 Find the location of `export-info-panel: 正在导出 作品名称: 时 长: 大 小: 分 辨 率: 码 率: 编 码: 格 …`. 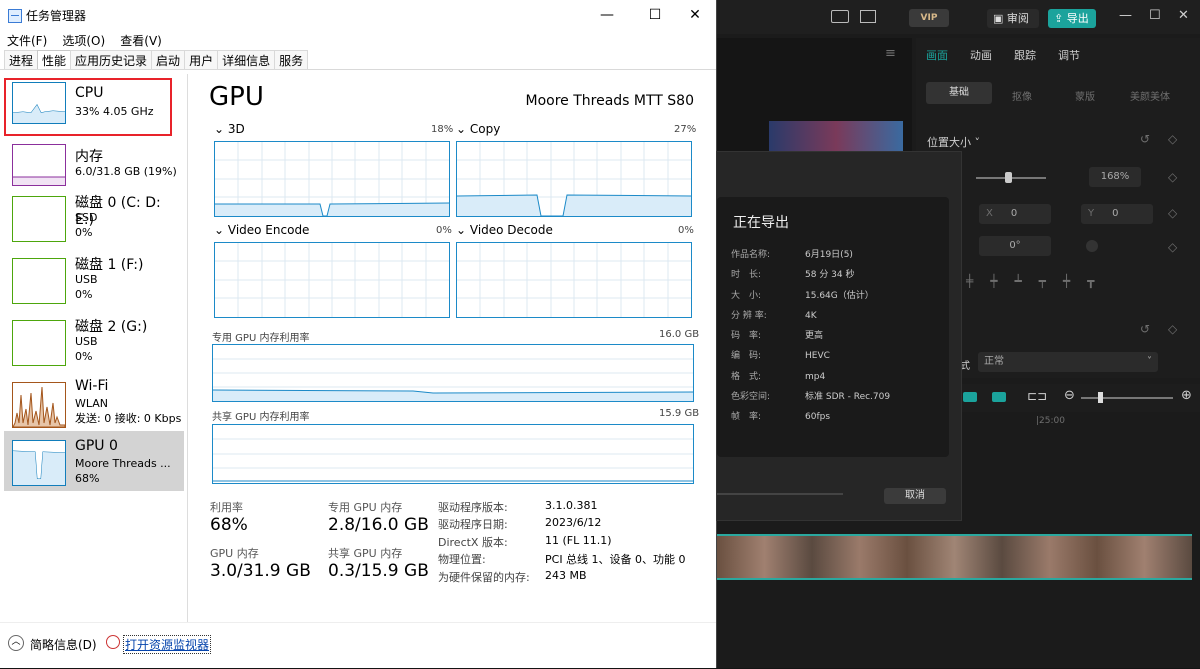

export-info-panel: 正在导出 作品名称: 时 长: 大 小: 分 辨 率: 码 率: 编 码: 格 … is located at coordinates (833, 327).